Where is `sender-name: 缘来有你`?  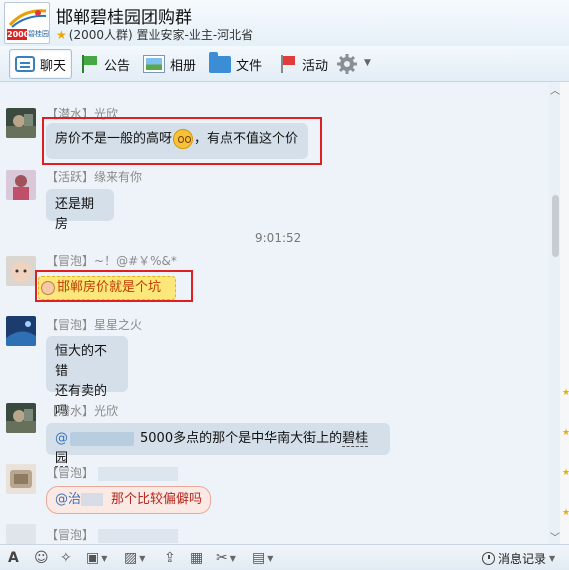 sender-name: 缘来有你 is located at coordinates (118, 177).